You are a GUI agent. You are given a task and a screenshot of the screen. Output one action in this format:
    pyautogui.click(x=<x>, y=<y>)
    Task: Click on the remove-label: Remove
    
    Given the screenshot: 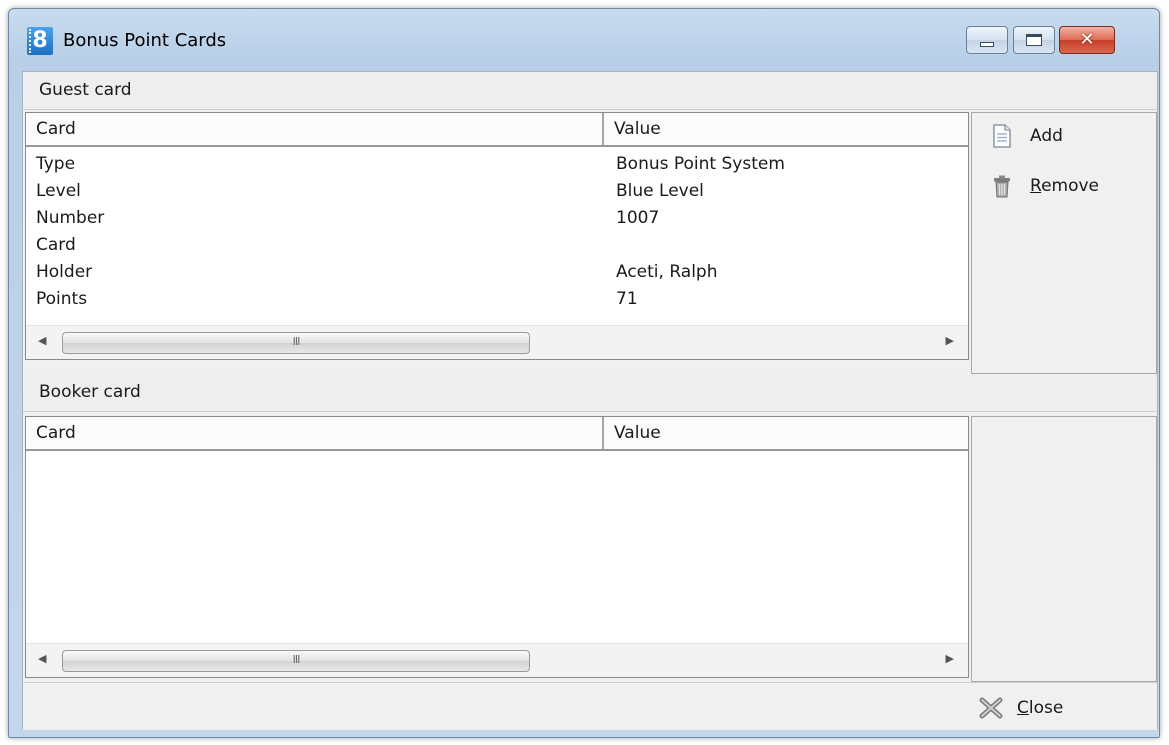 What is the action you would take?
    pyautogui.click(x=1065, y=186)
    